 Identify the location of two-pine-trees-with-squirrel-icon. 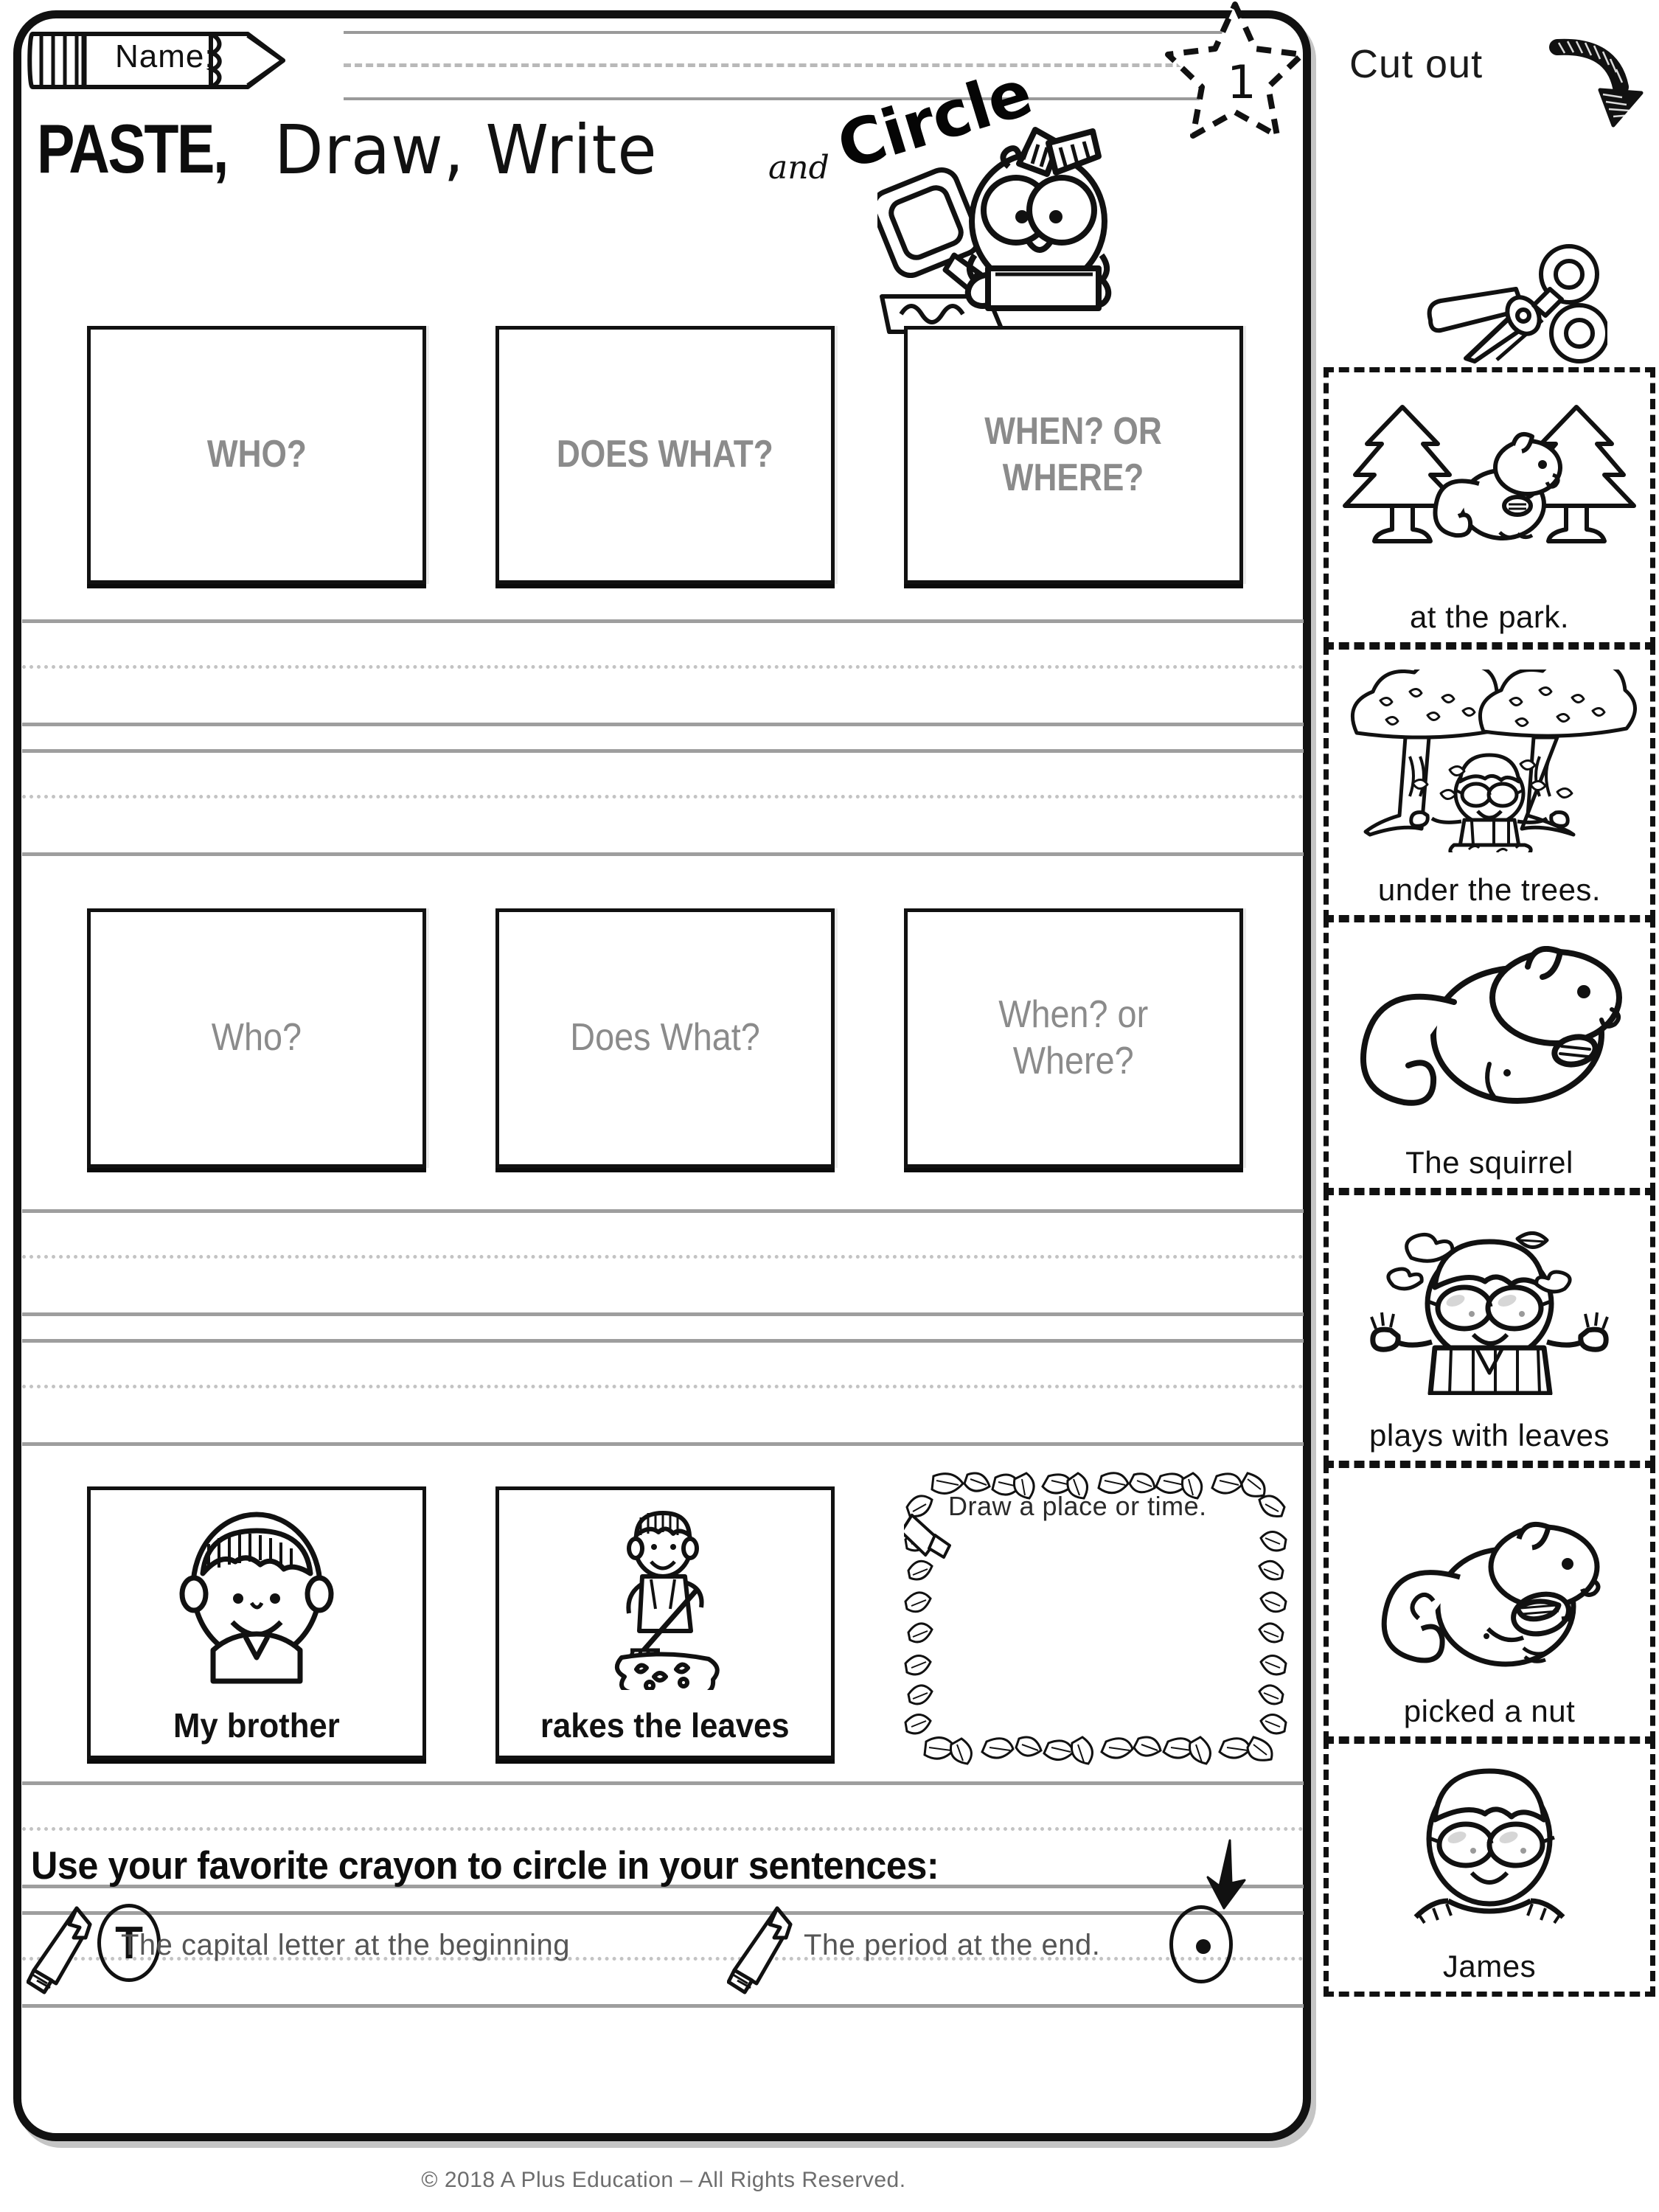
(1489, 485).